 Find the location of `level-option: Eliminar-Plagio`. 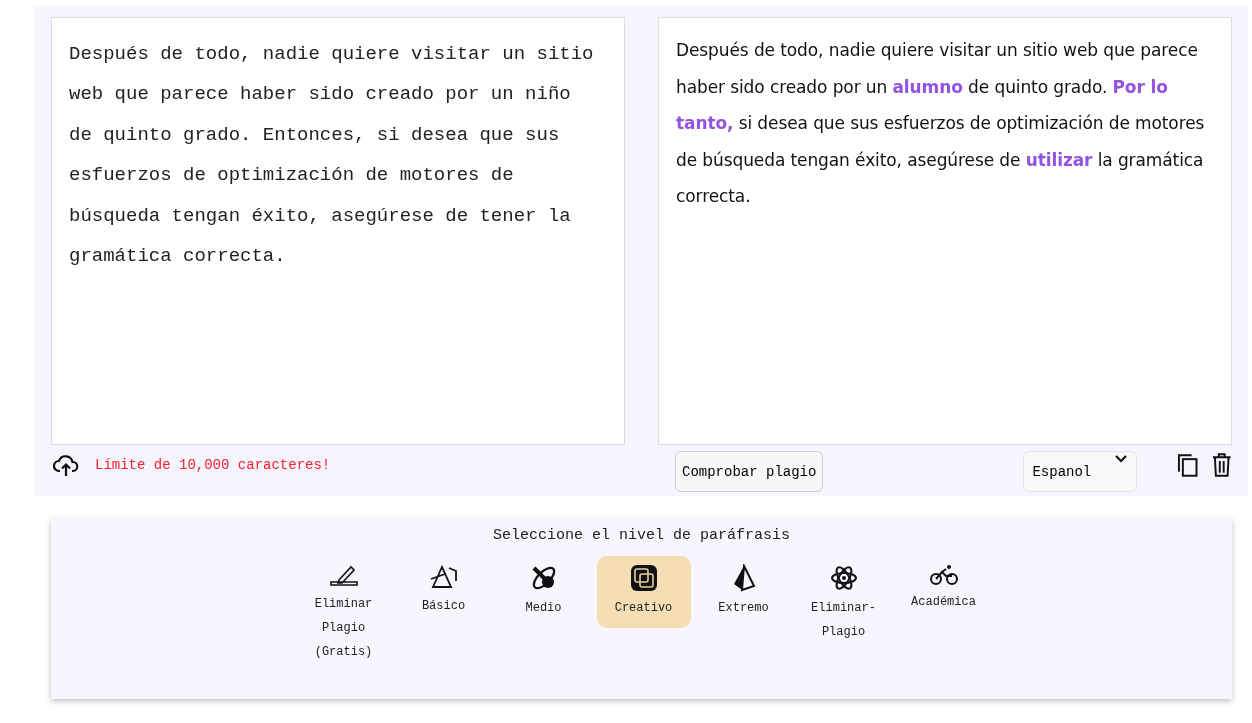

level-option: Eliminar-Plagio is located at coordinates (843, 600).